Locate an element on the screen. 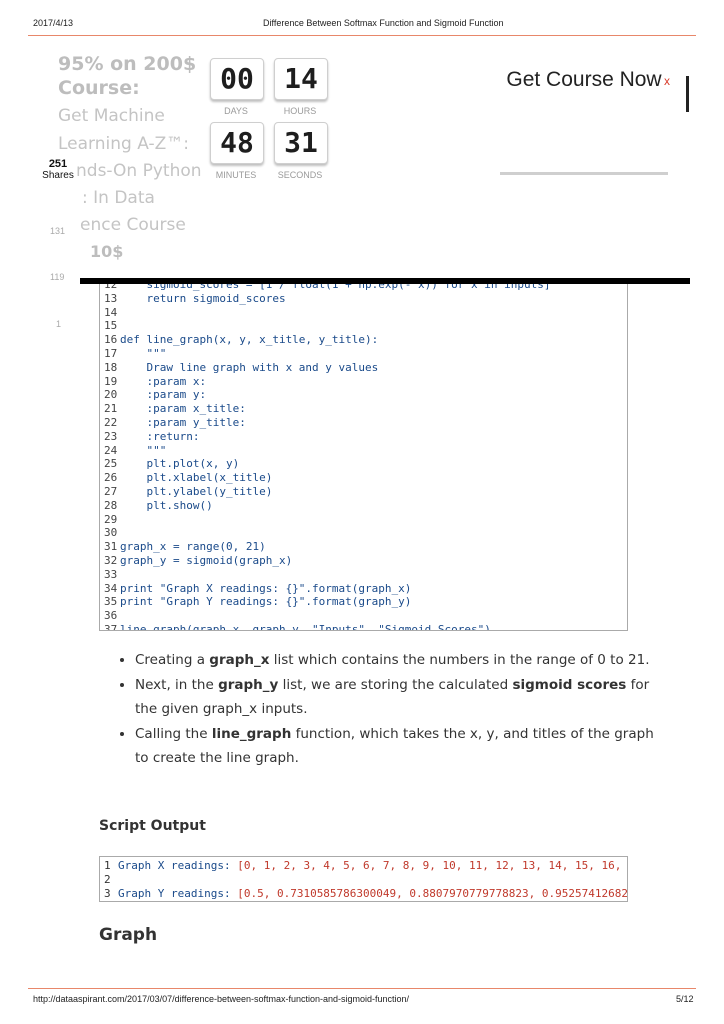 Image resolution: width=724 pixels, height=1024 pixels. countdown-hours-label: HOURS is located at coordinates (300, 111).